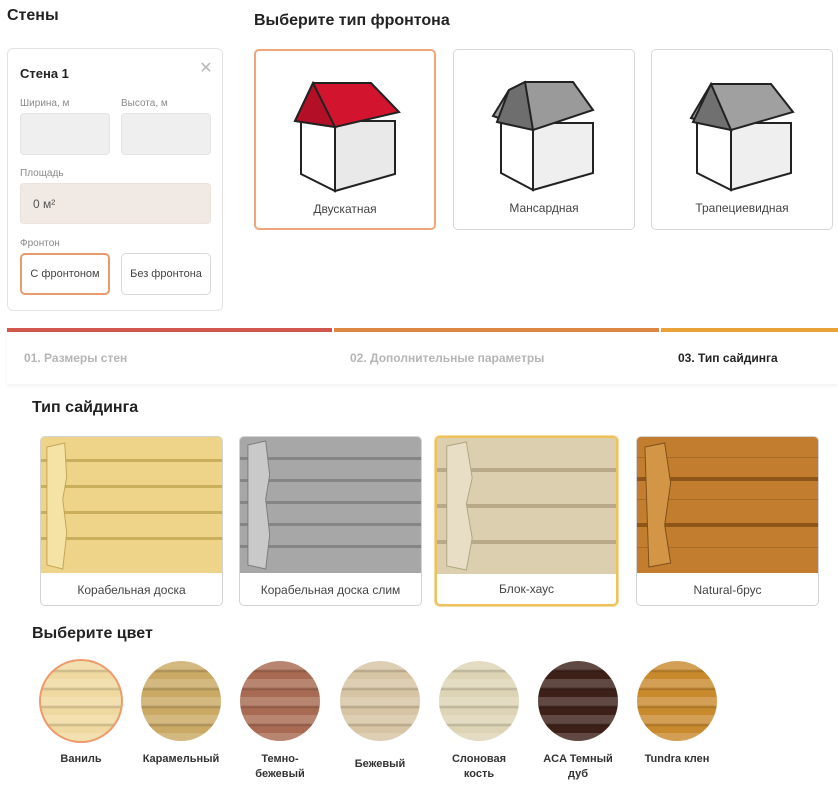  I want to click on color-label-vanil: Ваниль, so click(81, 759).